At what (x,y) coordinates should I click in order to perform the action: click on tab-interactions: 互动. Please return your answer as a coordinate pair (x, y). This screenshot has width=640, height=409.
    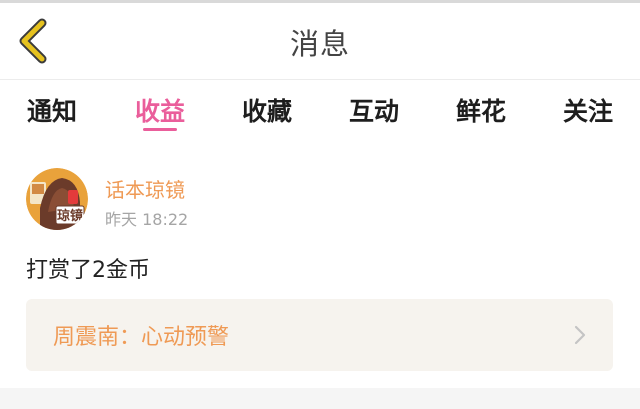
    Looking at the image, I should click on (374, 110).